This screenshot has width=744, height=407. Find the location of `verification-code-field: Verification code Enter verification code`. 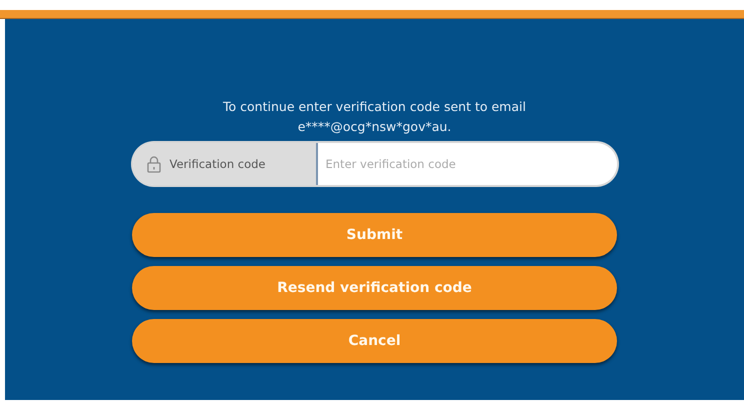

verification-code-field: Verification code Enter verification code is located at coordinates (374, 164).